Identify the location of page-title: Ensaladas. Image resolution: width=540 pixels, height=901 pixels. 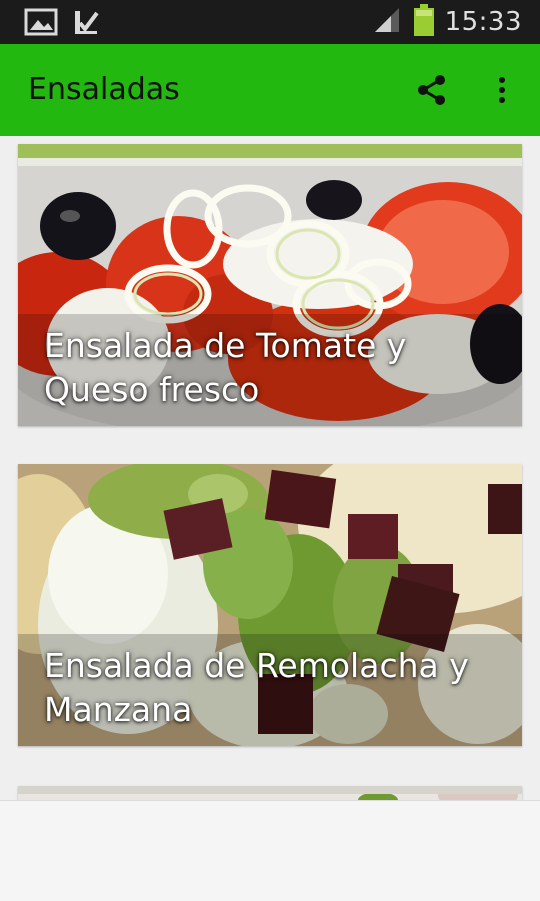
(104, 89).